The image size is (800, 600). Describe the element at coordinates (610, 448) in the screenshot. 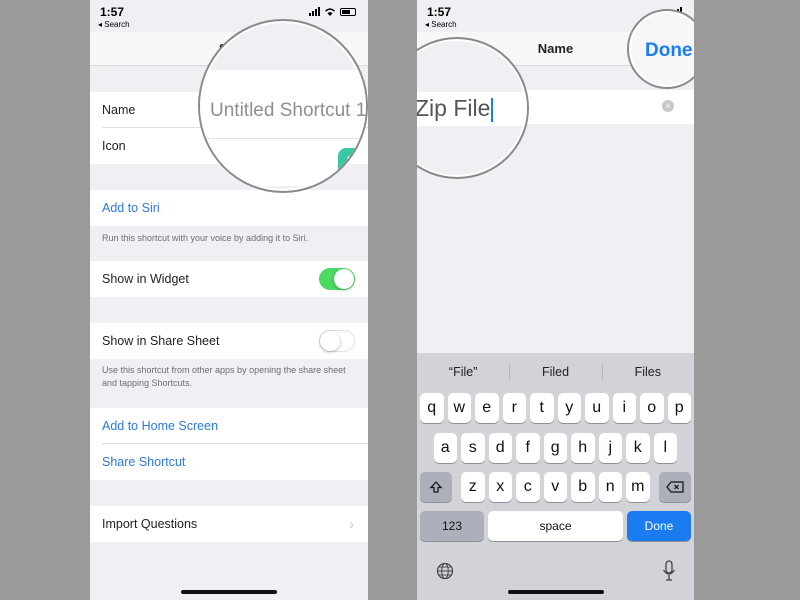

I see `key-j: j` at that location.